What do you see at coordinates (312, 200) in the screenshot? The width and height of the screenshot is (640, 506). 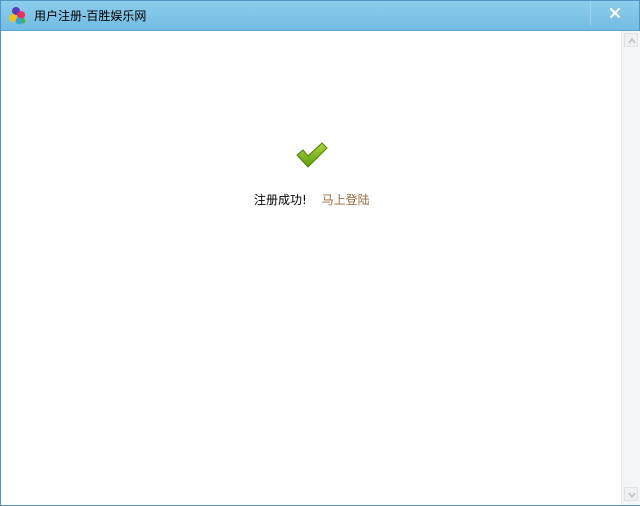 I see `message-row: 注册成功! 马上登陆` at bounding box center [312, 200].